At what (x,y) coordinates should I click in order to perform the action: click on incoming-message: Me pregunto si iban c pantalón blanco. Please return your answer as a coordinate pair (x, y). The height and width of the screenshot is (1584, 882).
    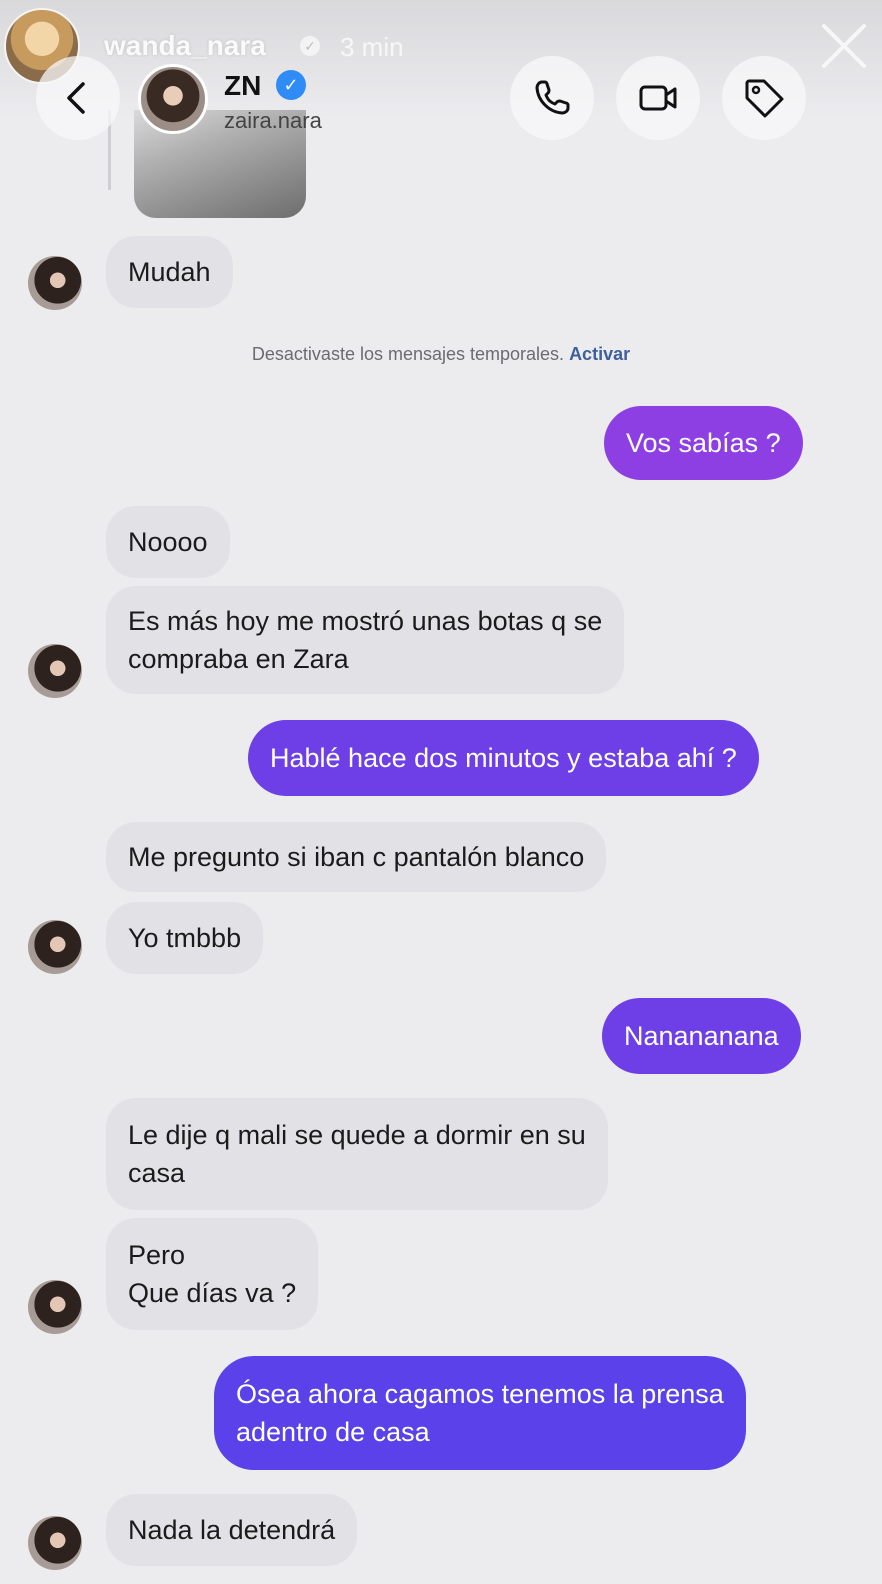
    Looking at the image, I should click on (356, 857).